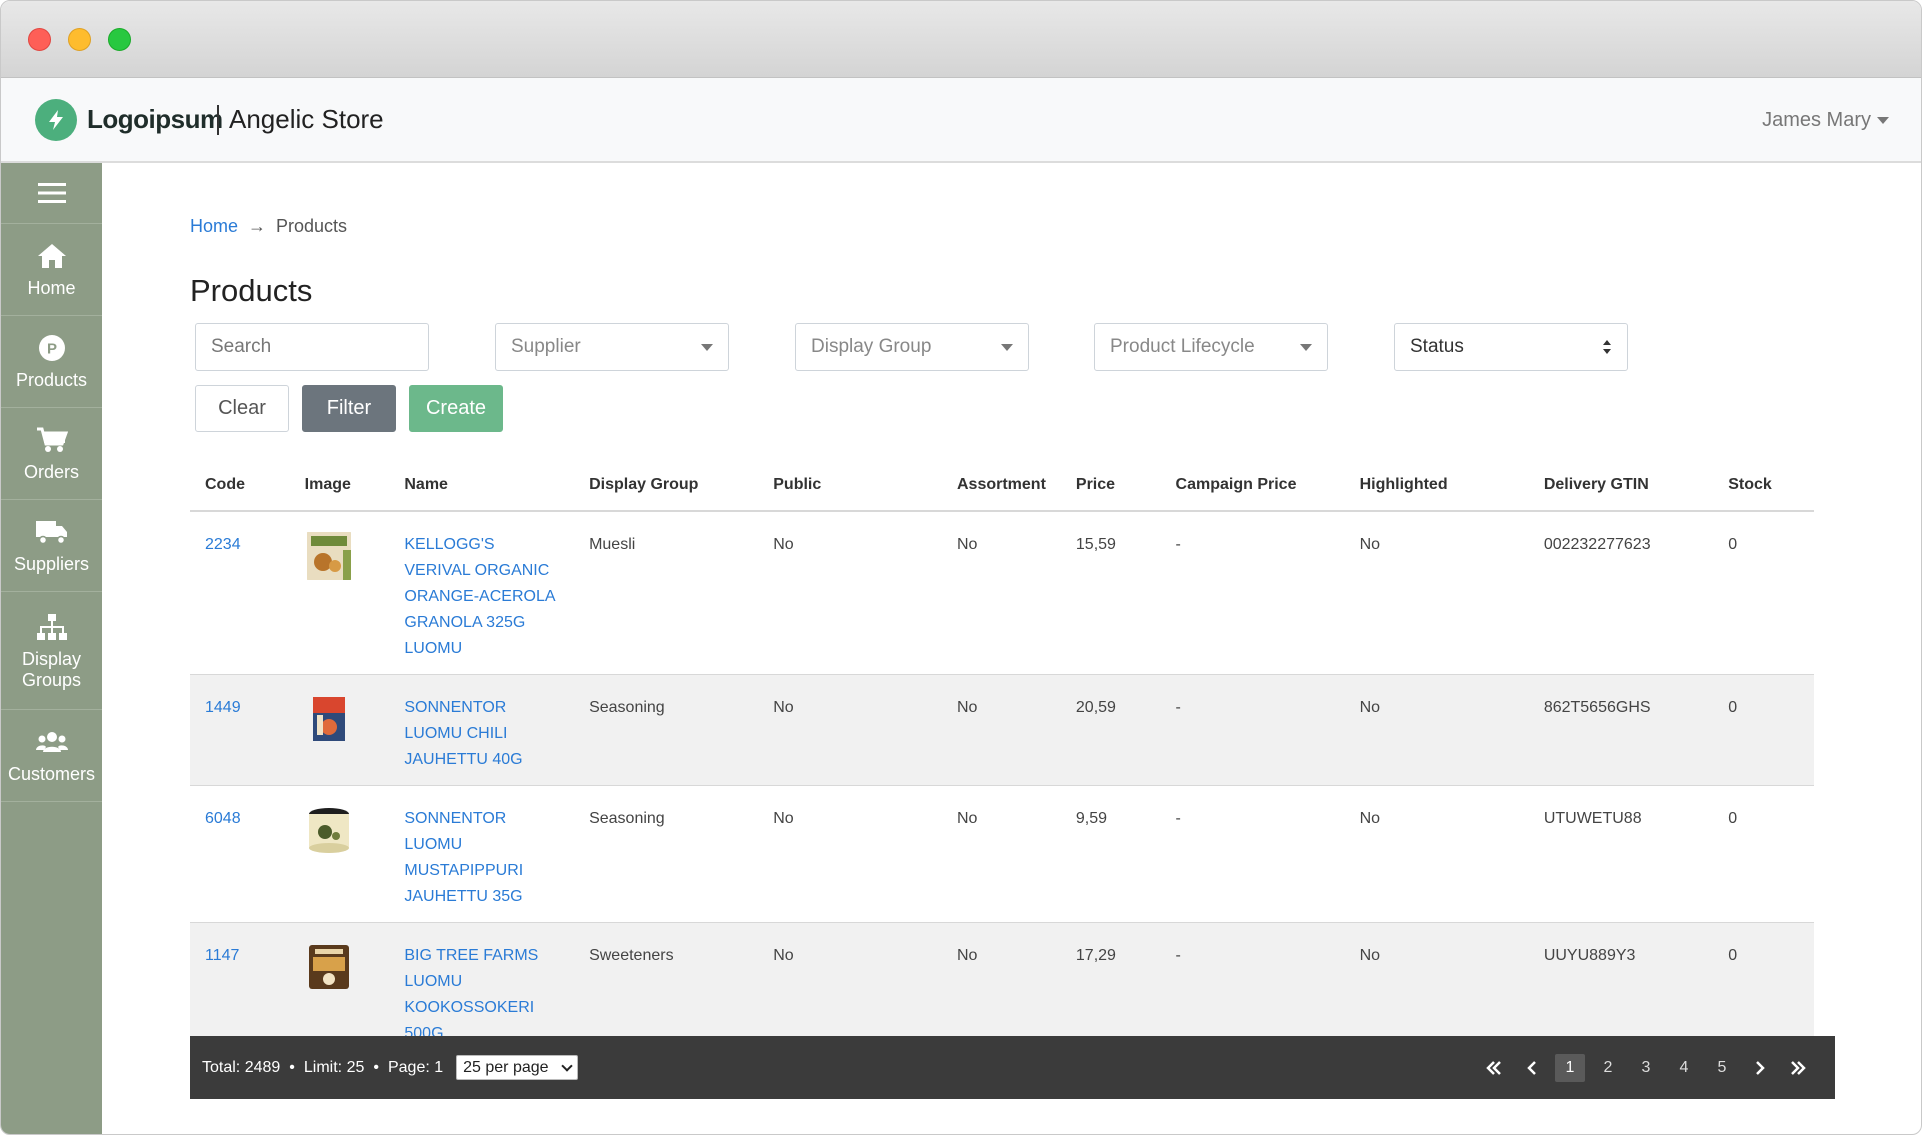 The image size is (1922, 1135). What do you see at coordinates (1570, 1068) in the screenshot?
I see `page-button-1: 1` at bounding box center [1570, 1068].